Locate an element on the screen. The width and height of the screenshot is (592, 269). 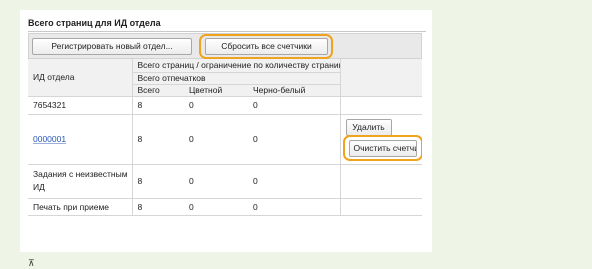
delete-button: Удалить is located at coordinates (368, 127).